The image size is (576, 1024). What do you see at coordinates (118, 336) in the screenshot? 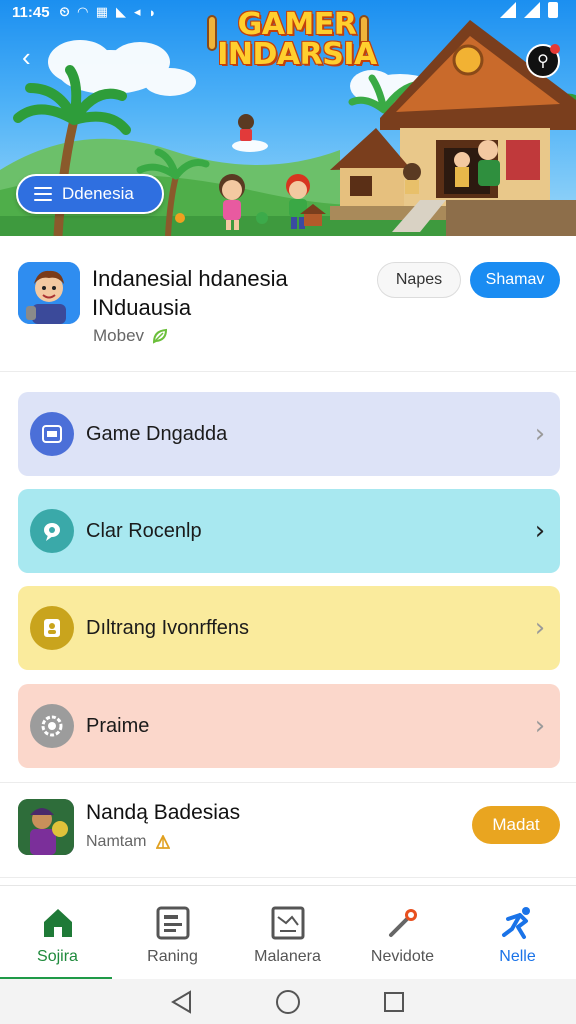
I see `developer-name: Mobev` at bounding box center [118, 336].